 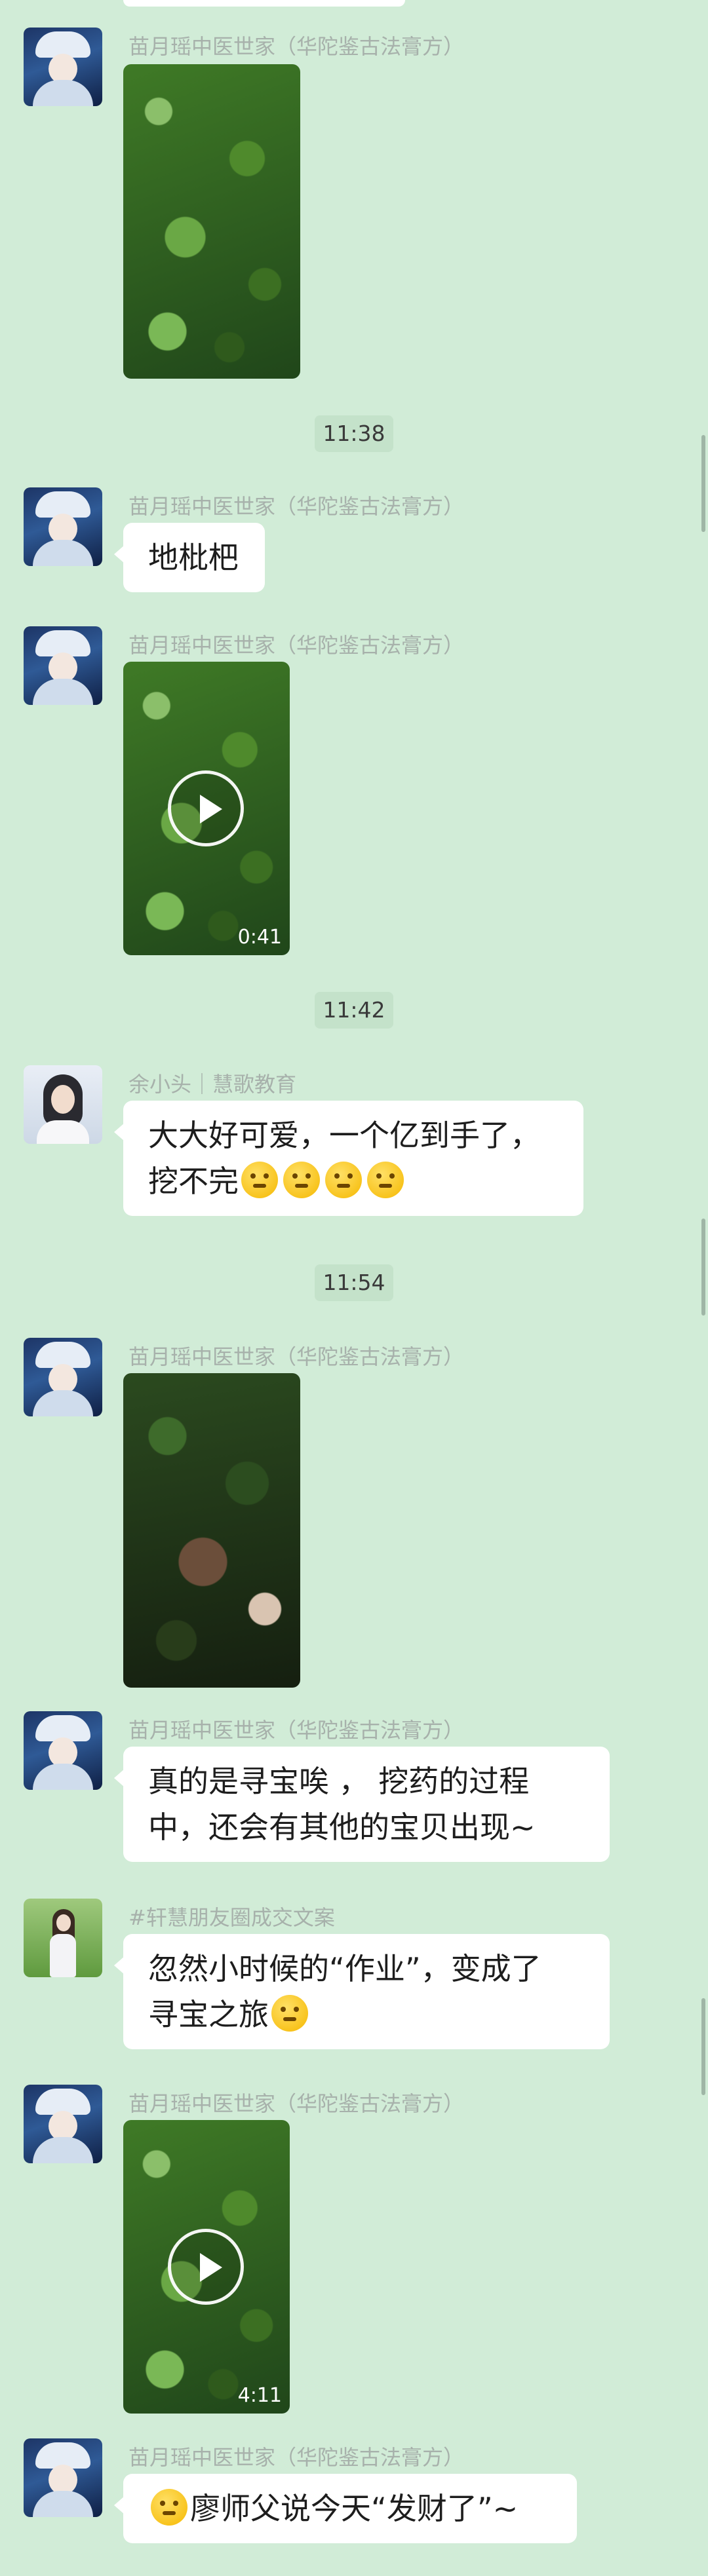 I want to click on video-message: 0:41, so click(x=206, y=808).